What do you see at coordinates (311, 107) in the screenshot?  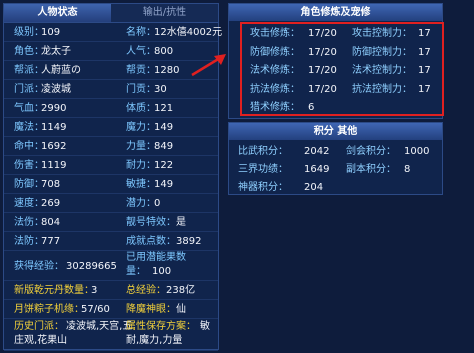 I see `cultivation-value: 6` at bounding box center [311, 107].